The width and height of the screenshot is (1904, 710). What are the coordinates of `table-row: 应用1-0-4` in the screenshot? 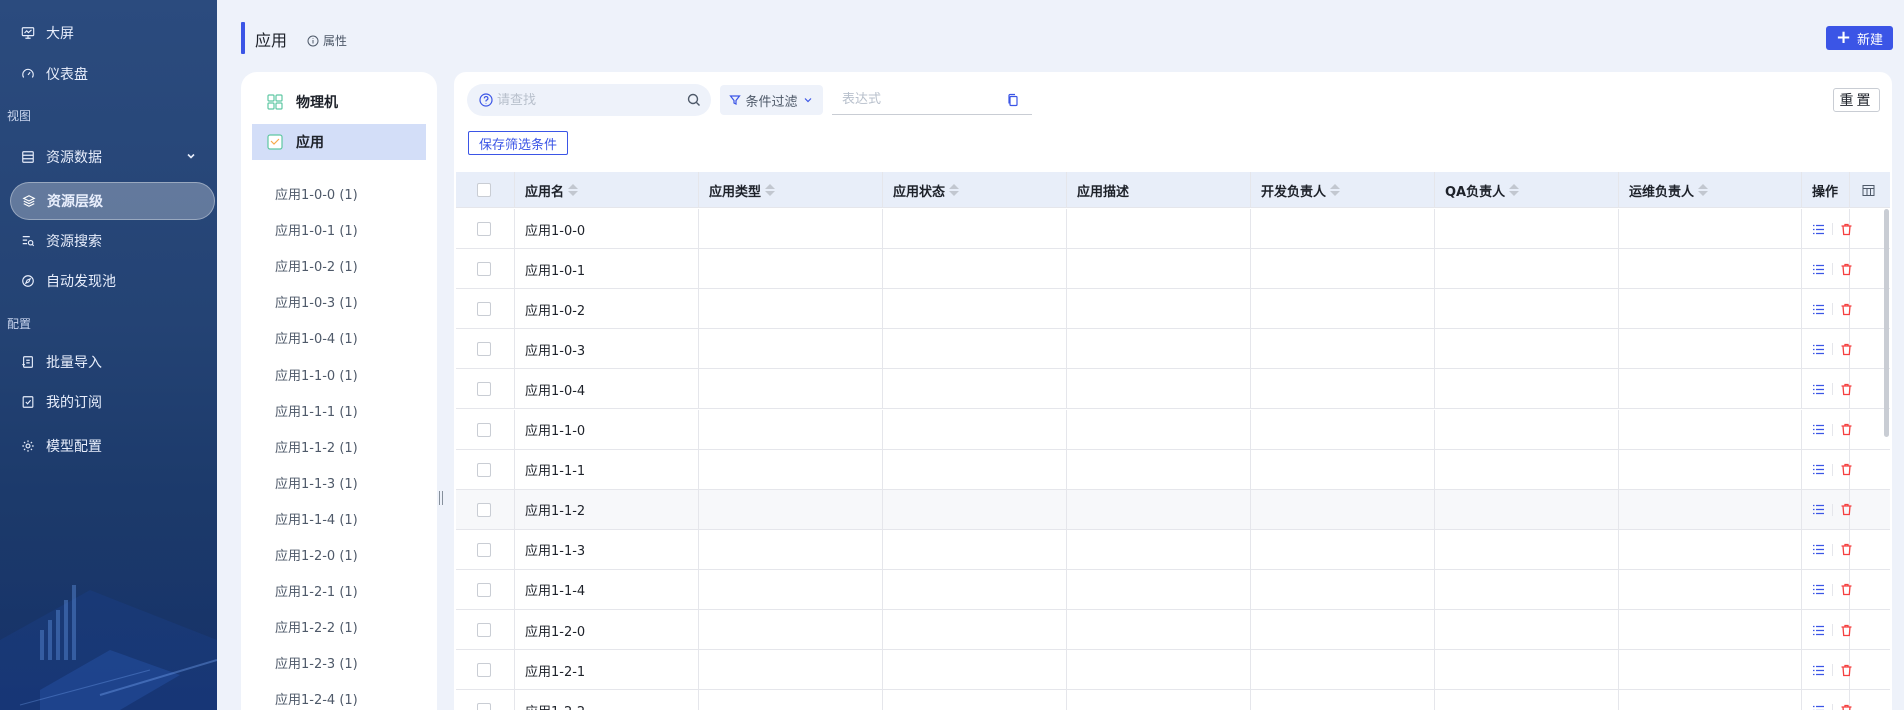 It's located at (1173, 389).